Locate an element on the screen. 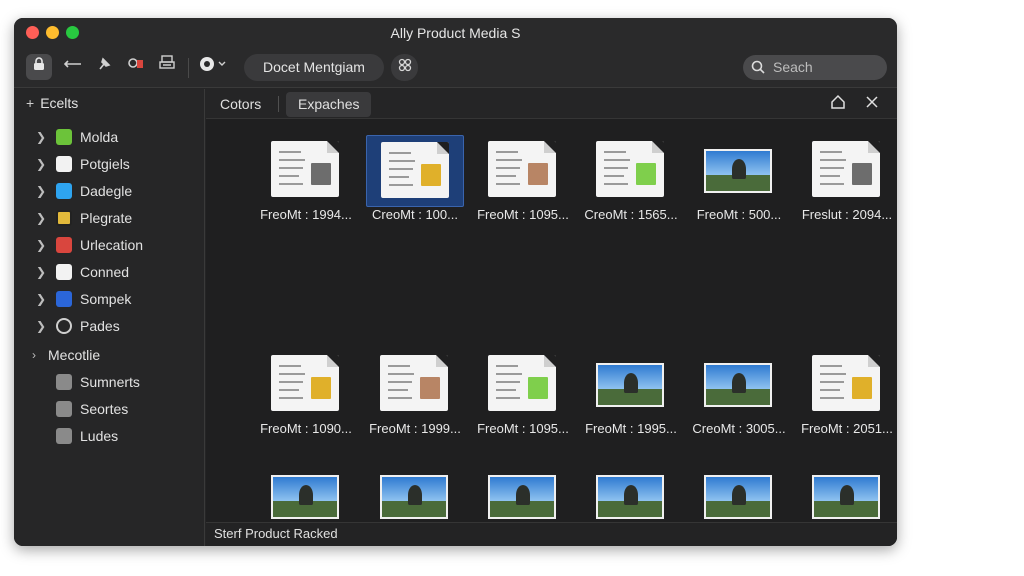 This screenshot has height=576, width=1024. close-icon is located at coordinates (872, 104).